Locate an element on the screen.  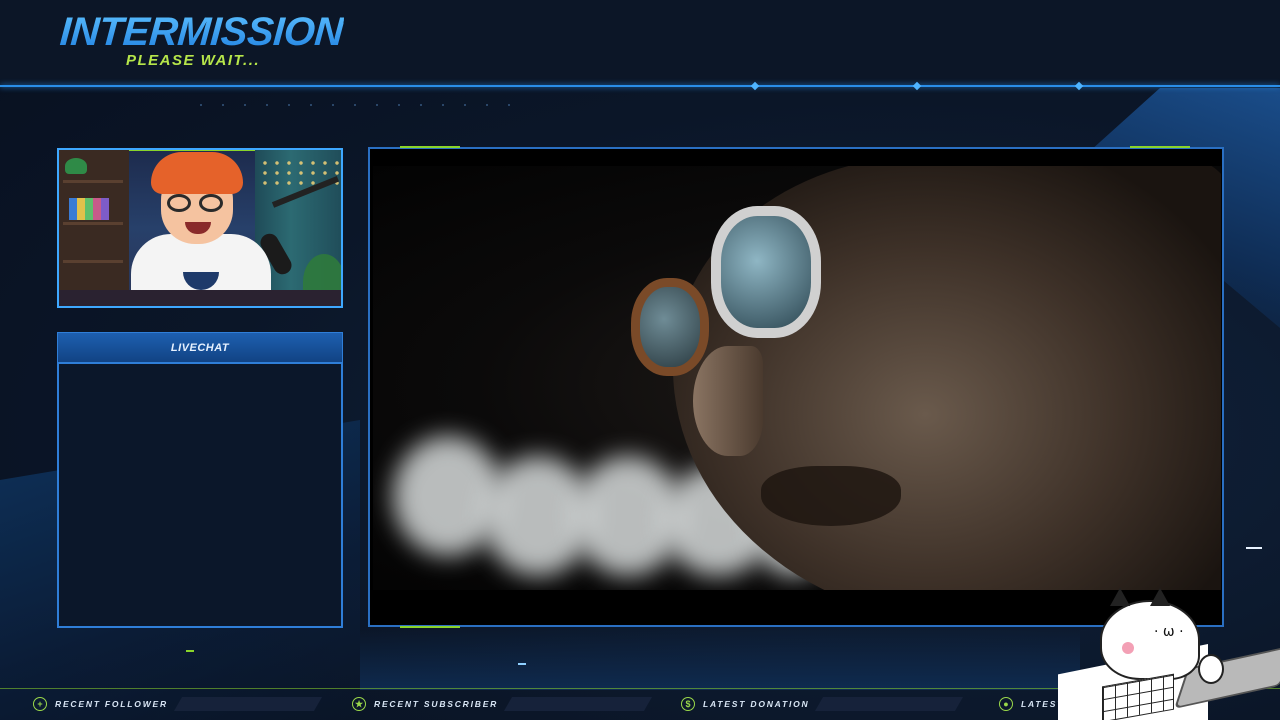
recent-follower-label: RECENT FOLLOWER is located at coordinates (111, 704).